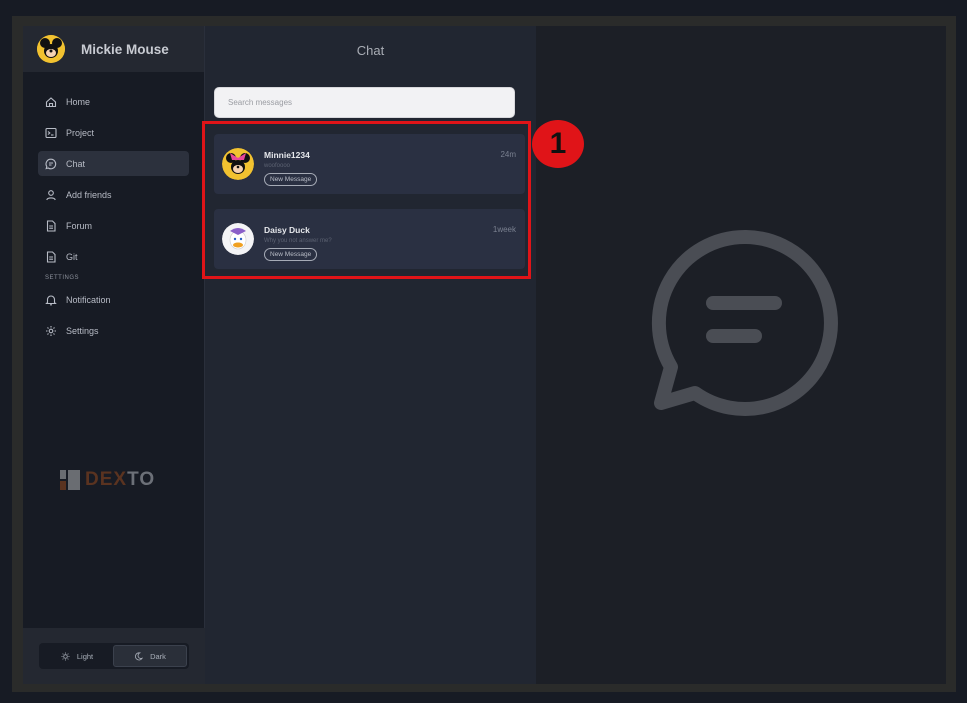  Describe the element at coordinates (113, 132) in the screenshot. I see `sidebar-item-project: Project` at that location.